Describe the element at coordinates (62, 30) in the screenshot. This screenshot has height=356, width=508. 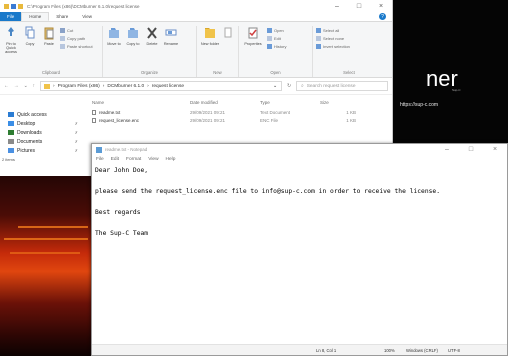
I see `scissors-icon` at that location.